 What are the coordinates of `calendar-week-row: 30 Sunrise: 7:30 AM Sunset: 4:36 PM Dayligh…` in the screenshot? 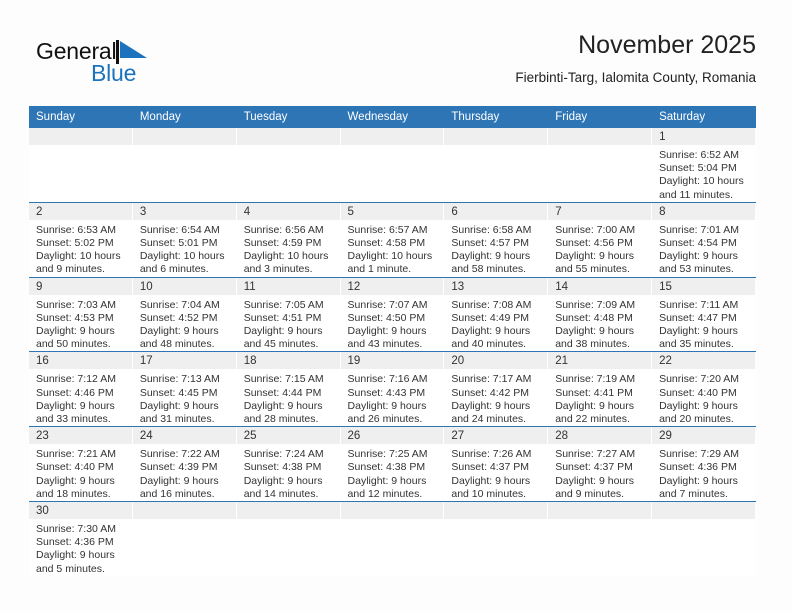 It's located at (392, 538).